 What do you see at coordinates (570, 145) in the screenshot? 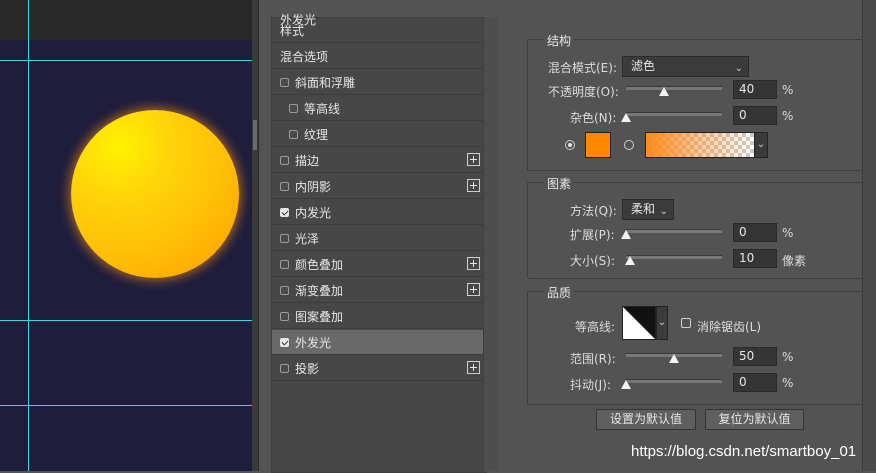
I see `solid-color-radio` at bounding box center [570, 145].